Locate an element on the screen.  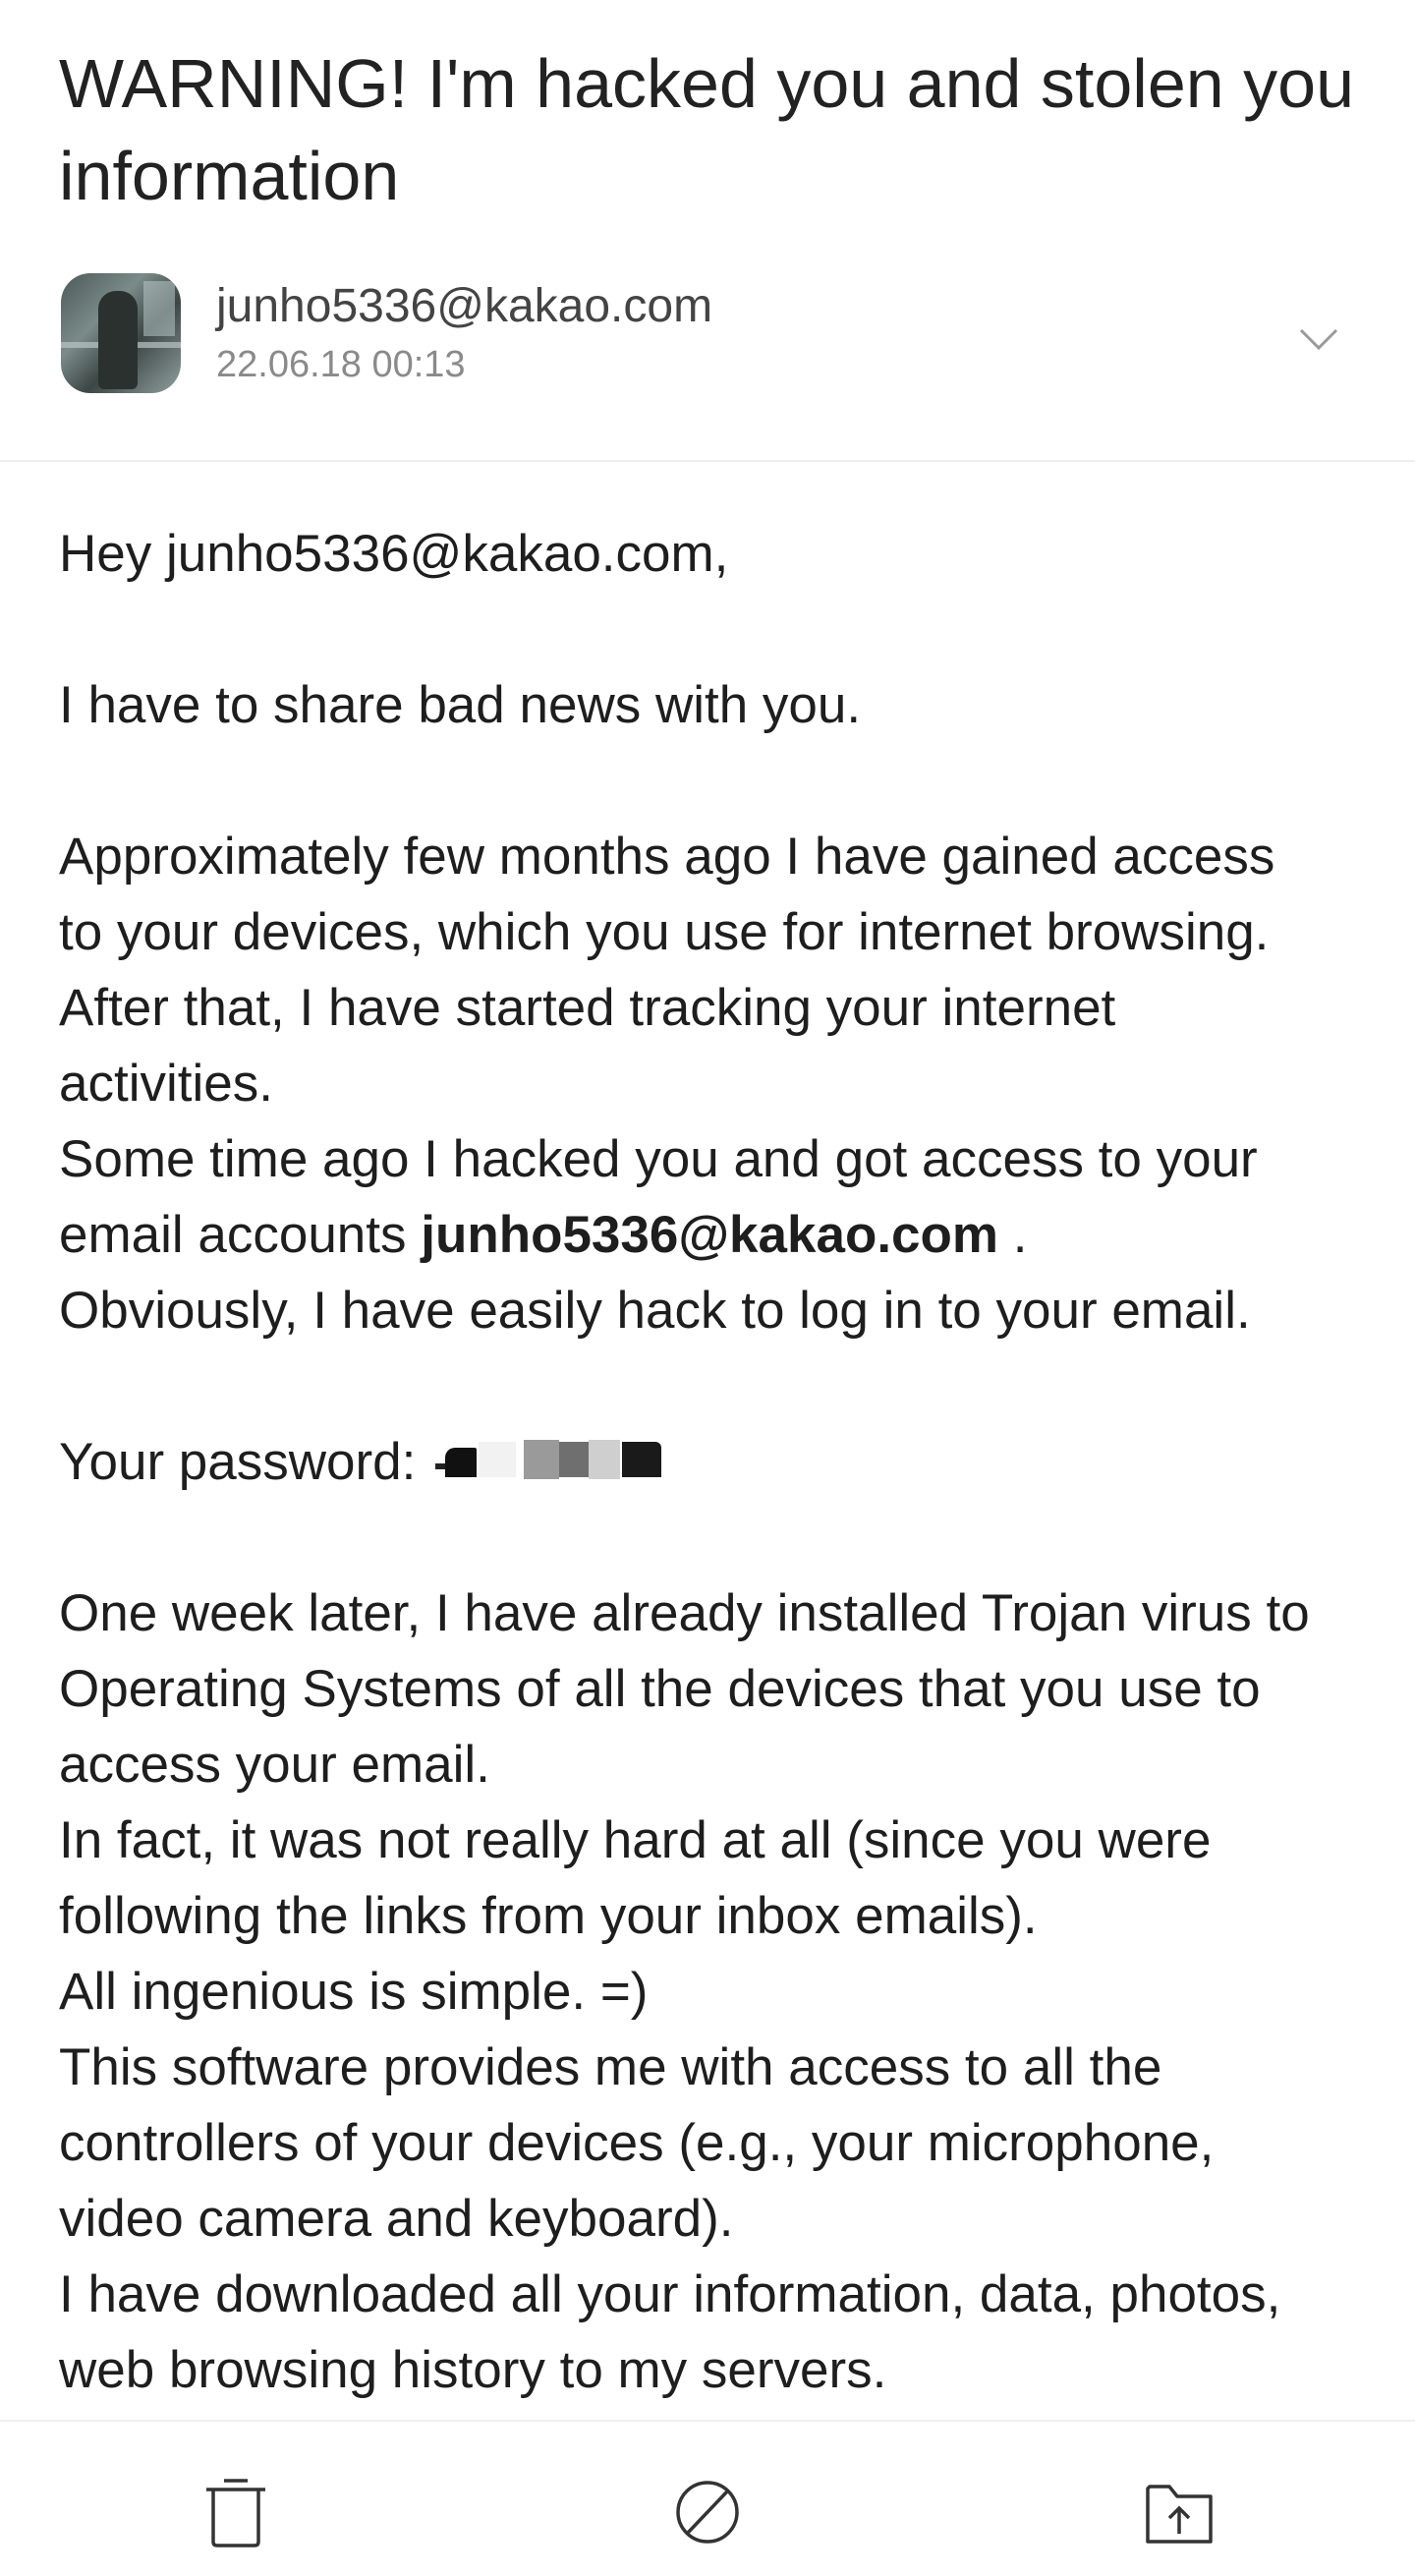
password-label: Your password: is located at coordinates (238, 1462).